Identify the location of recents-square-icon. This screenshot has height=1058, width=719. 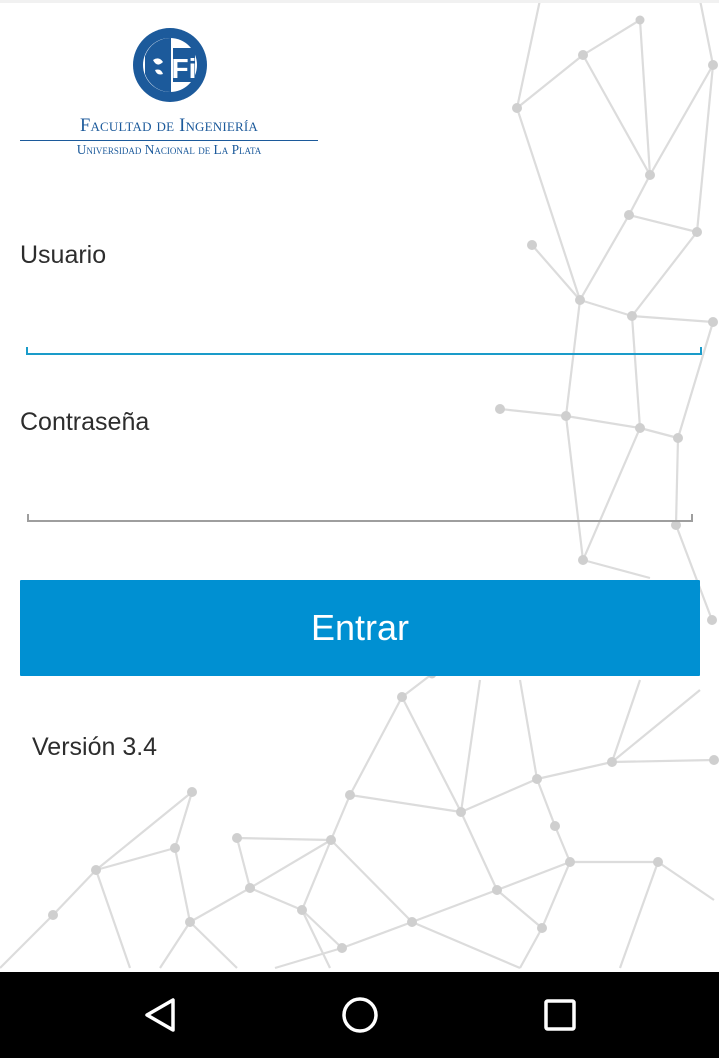
(560, 1015).